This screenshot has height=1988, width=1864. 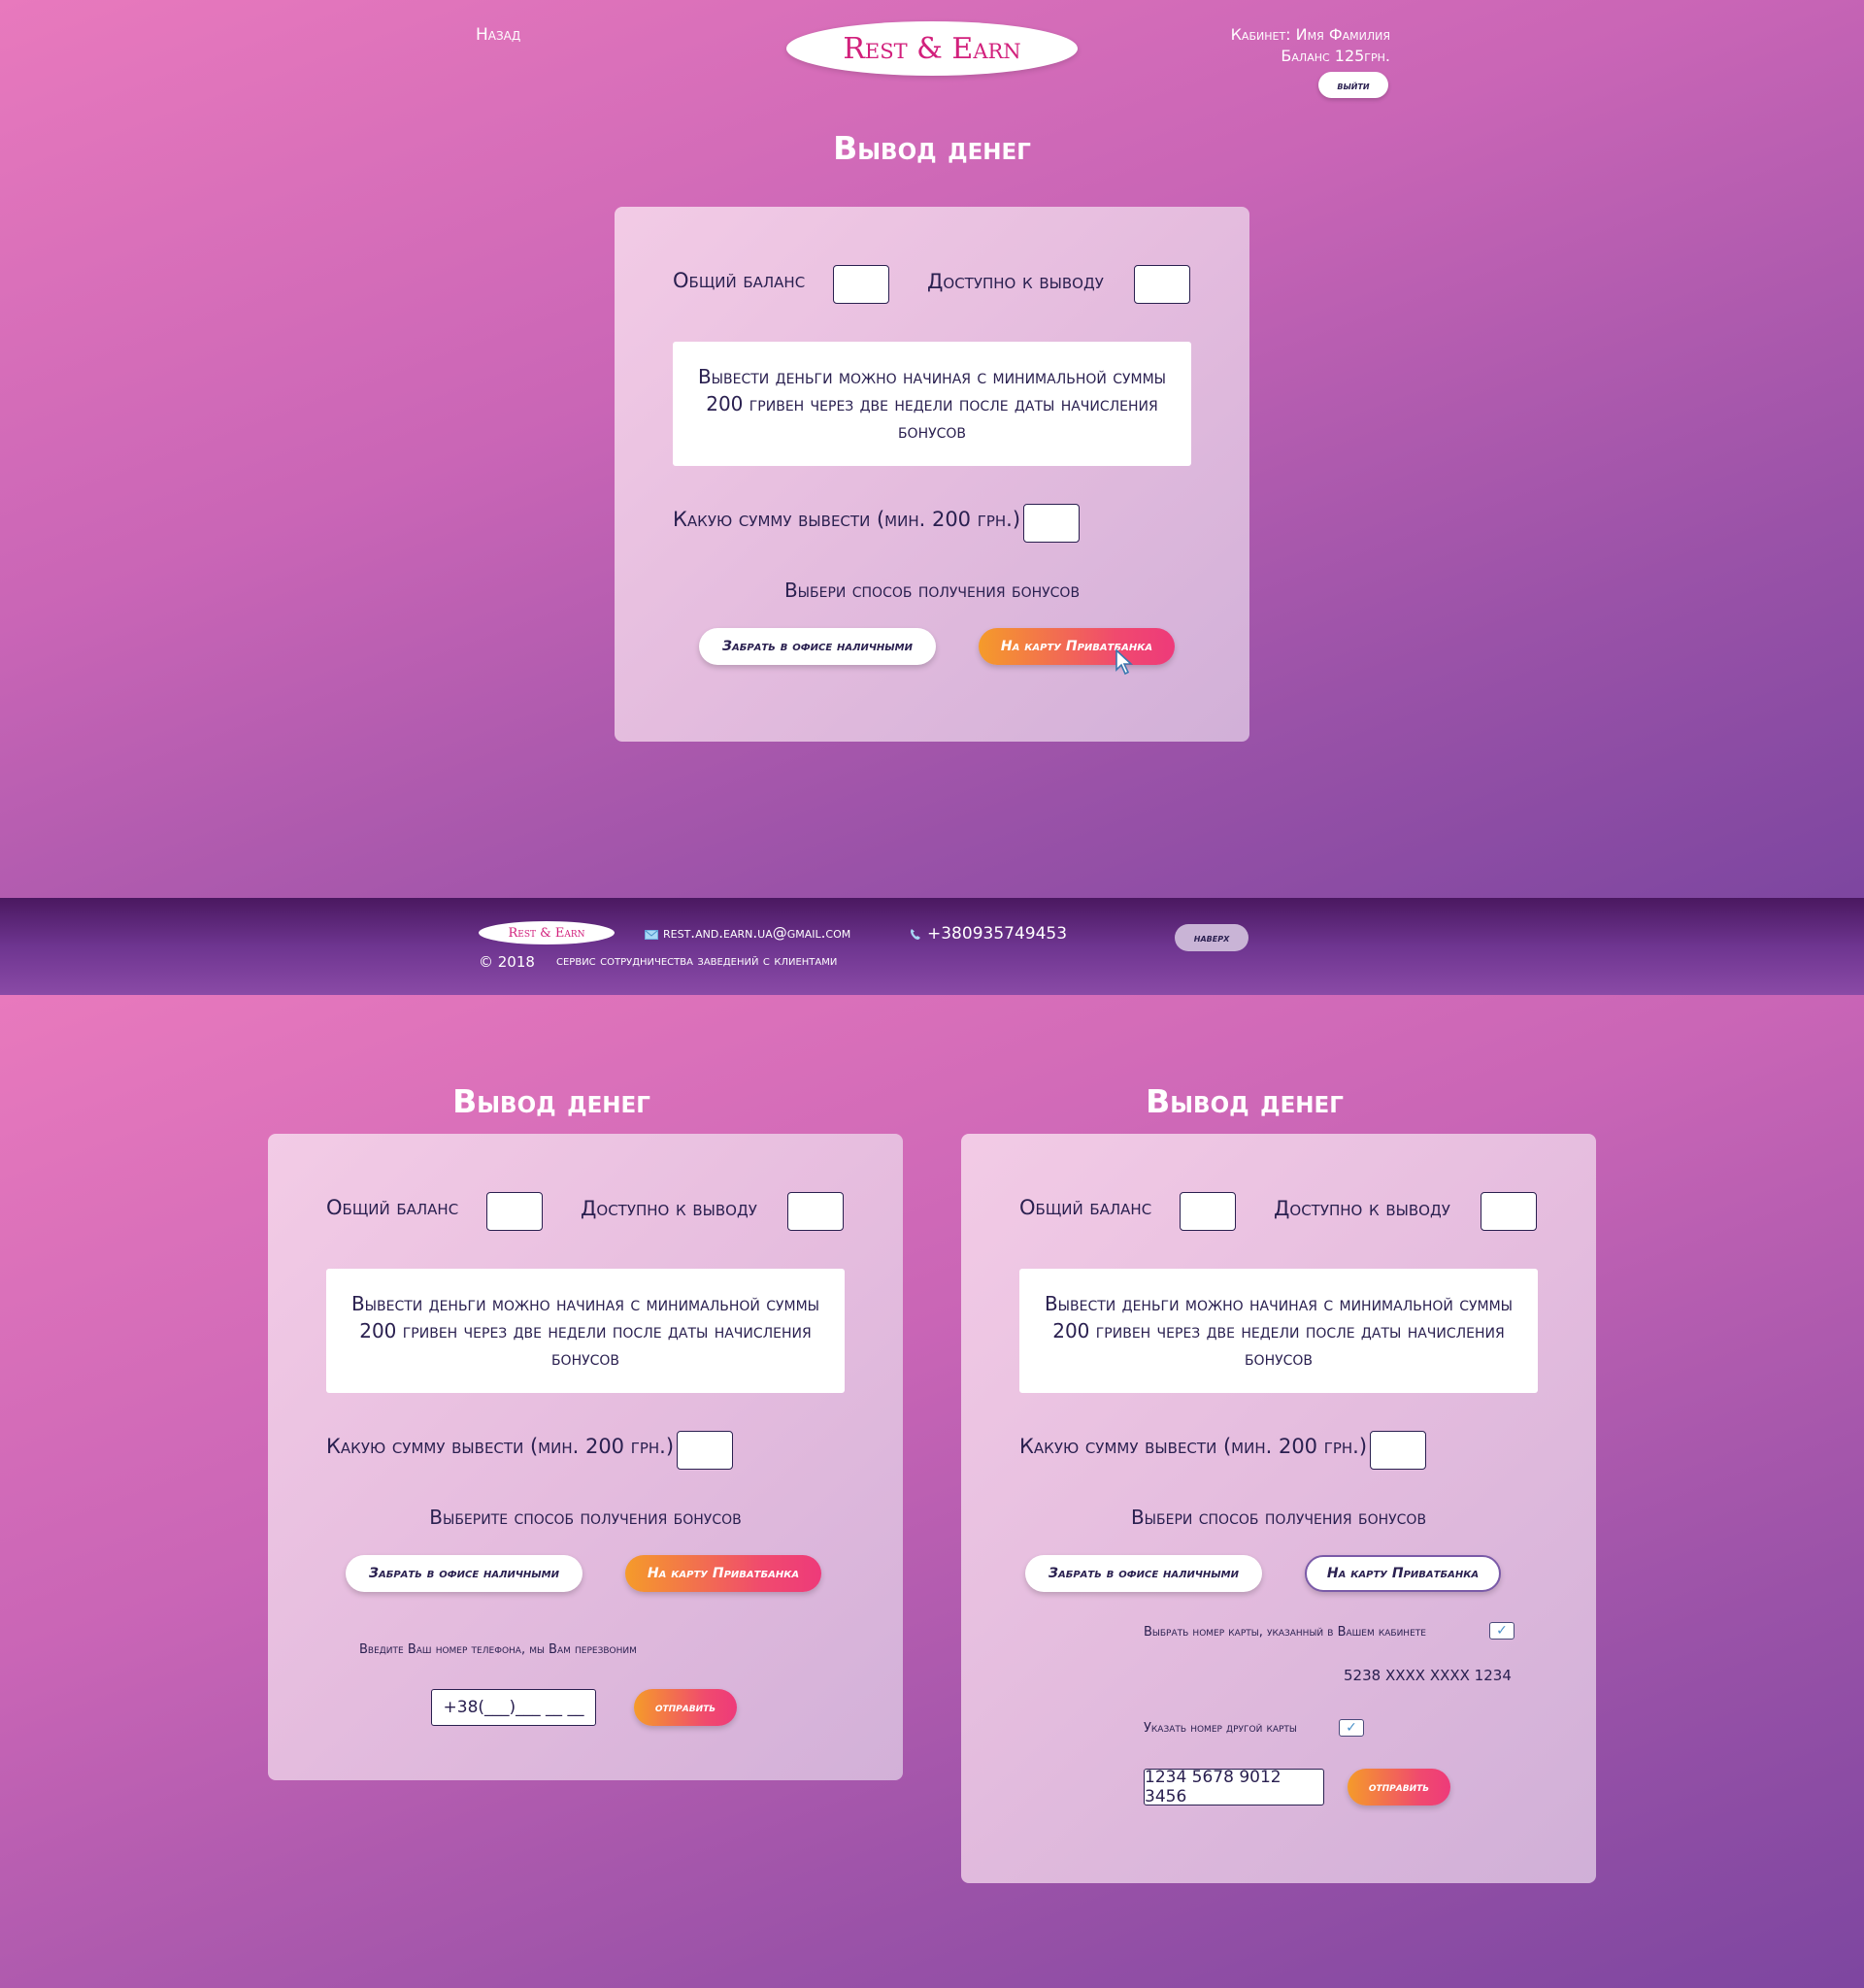 What do you see at coordinates (1211, 937) in the screenshot?
I see `scroll-top-button: наверх` at bounding box center [1211, 937].